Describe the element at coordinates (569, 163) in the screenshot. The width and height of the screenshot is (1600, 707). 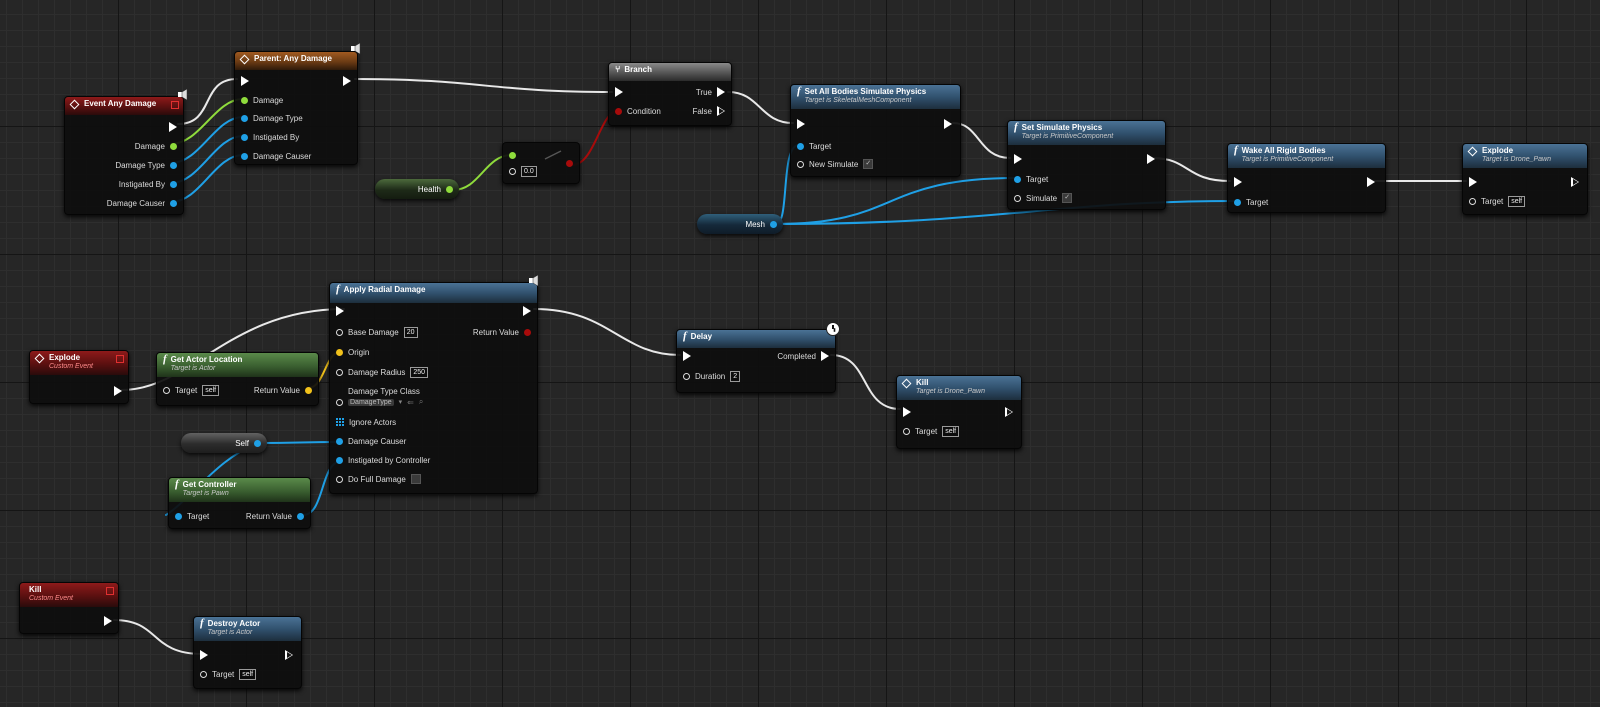
I see `result-pin` at that location.